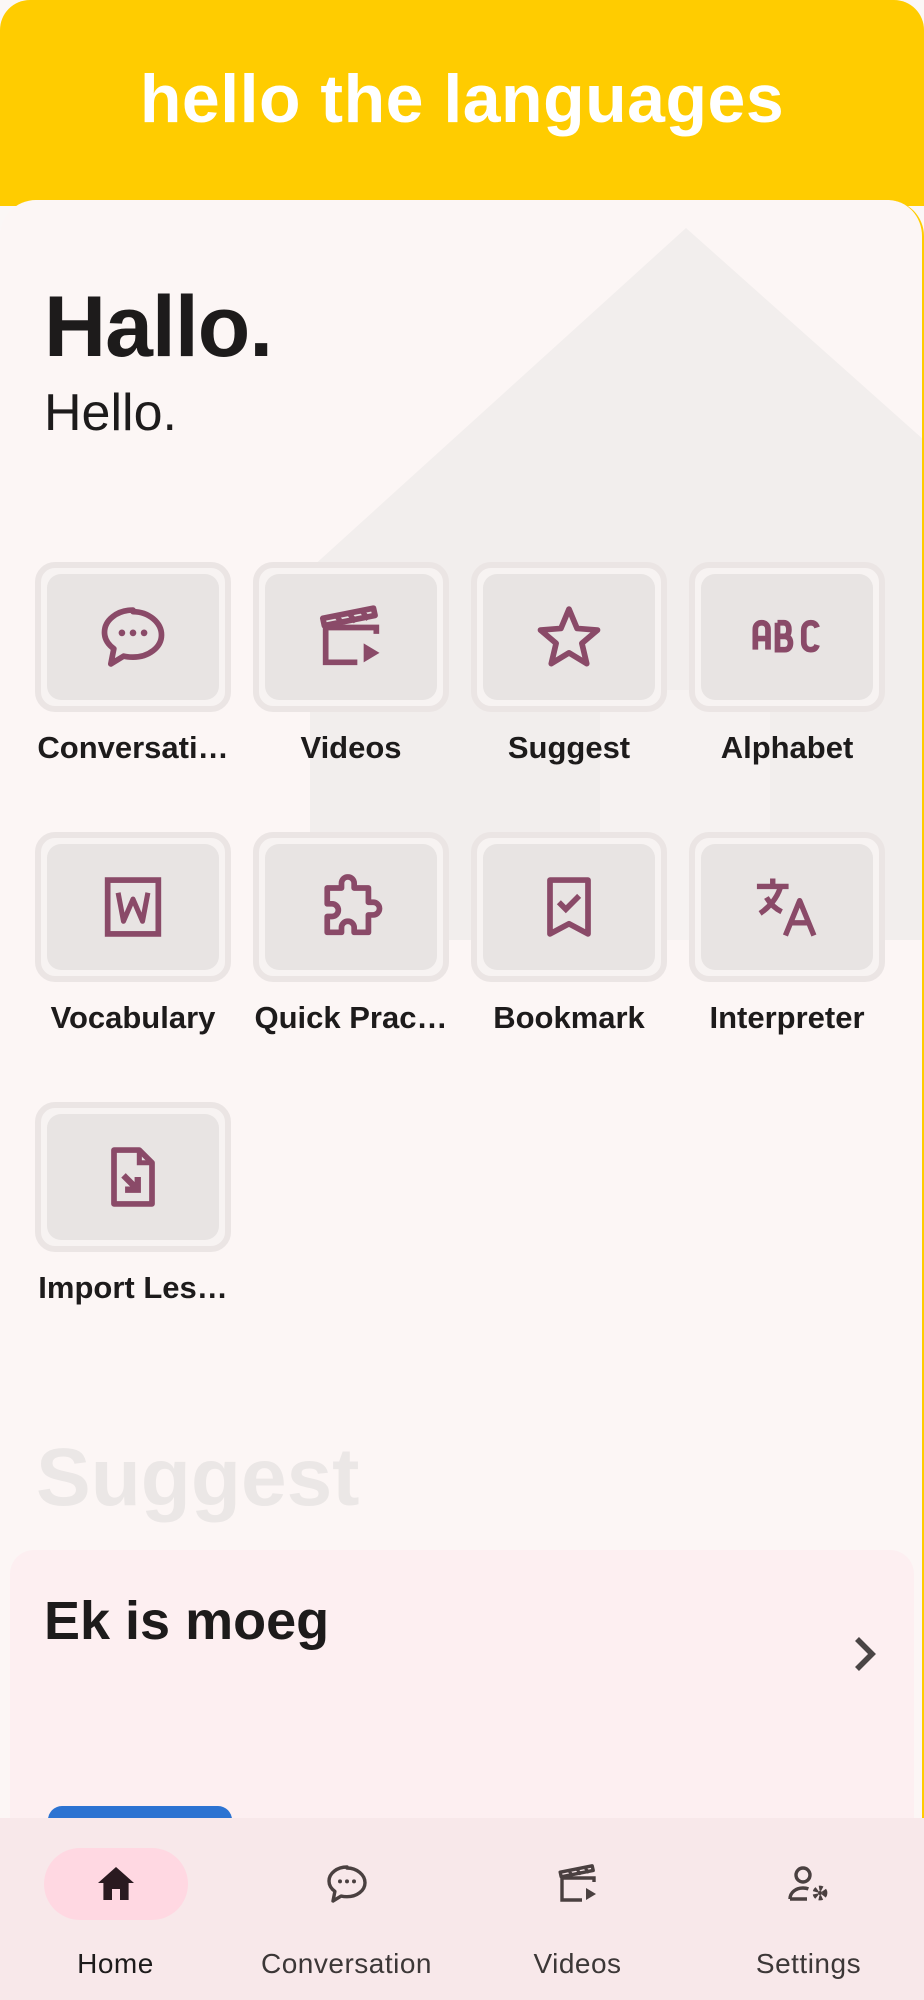 This screenshot has height=2000, width=924. I want to click on puzzle-piece-icon, so click(353, 905).